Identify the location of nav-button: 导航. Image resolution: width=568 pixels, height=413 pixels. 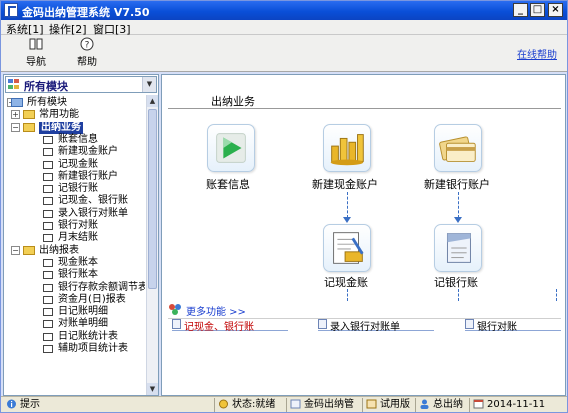
(36, 53).